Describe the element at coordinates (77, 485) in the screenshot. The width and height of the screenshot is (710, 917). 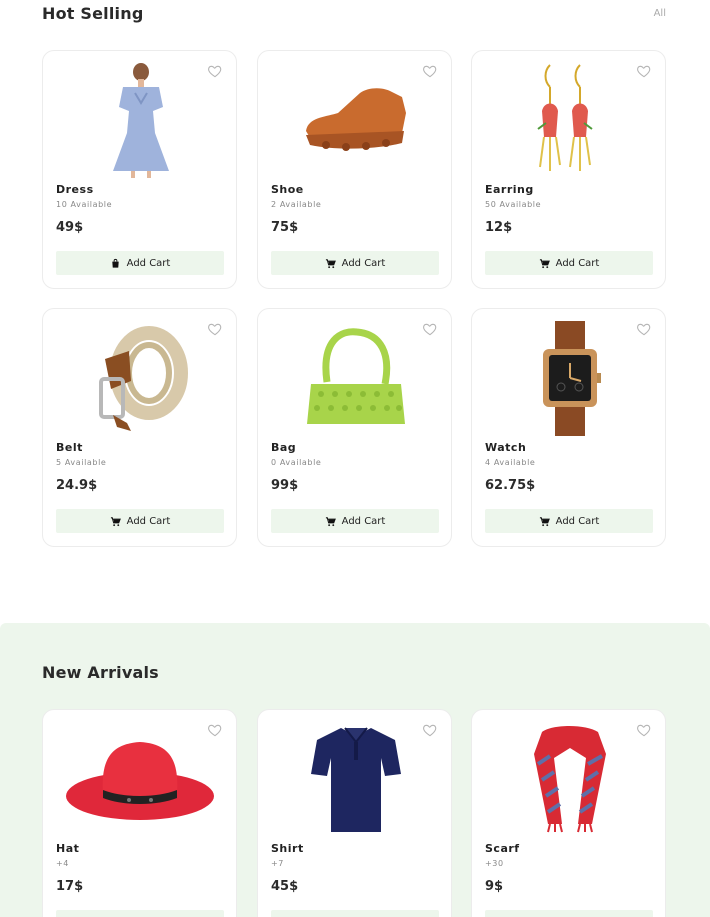
I see `product-price: 24.9$` at that location.